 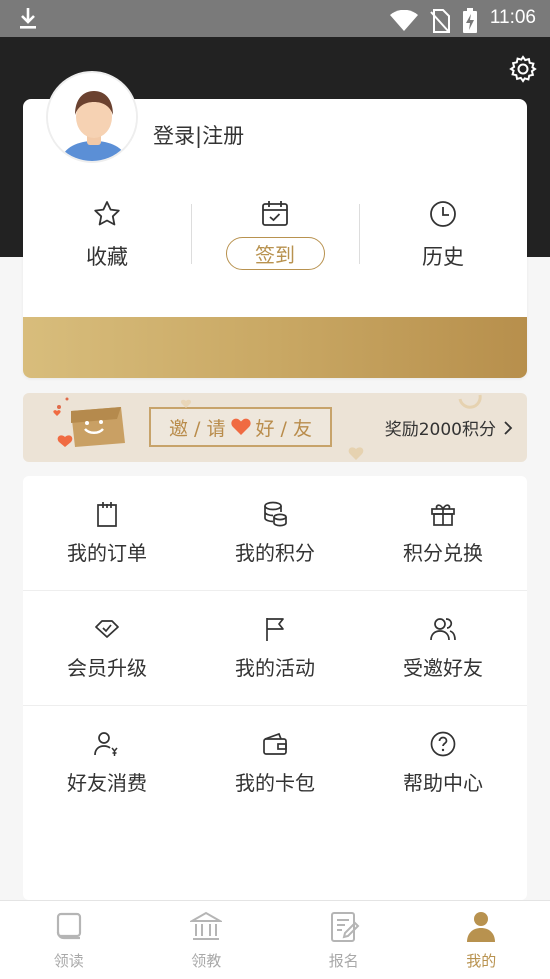 I want to click on book-icon, so click(x=68, y=926).